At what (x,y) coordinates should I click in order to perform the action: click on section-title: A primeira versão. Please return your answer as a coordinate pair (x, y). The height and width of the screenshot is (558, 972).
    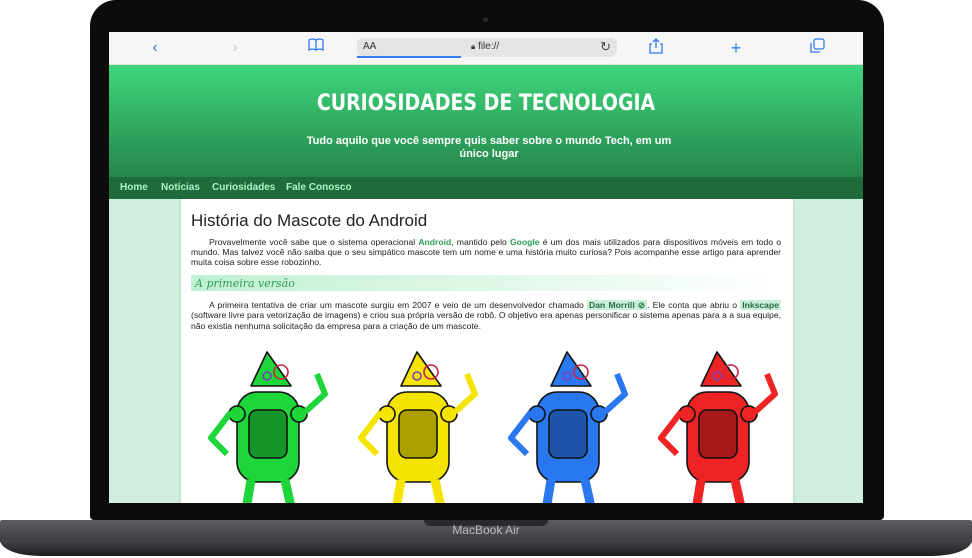
    Looking at the image, I should click on (245, 283).